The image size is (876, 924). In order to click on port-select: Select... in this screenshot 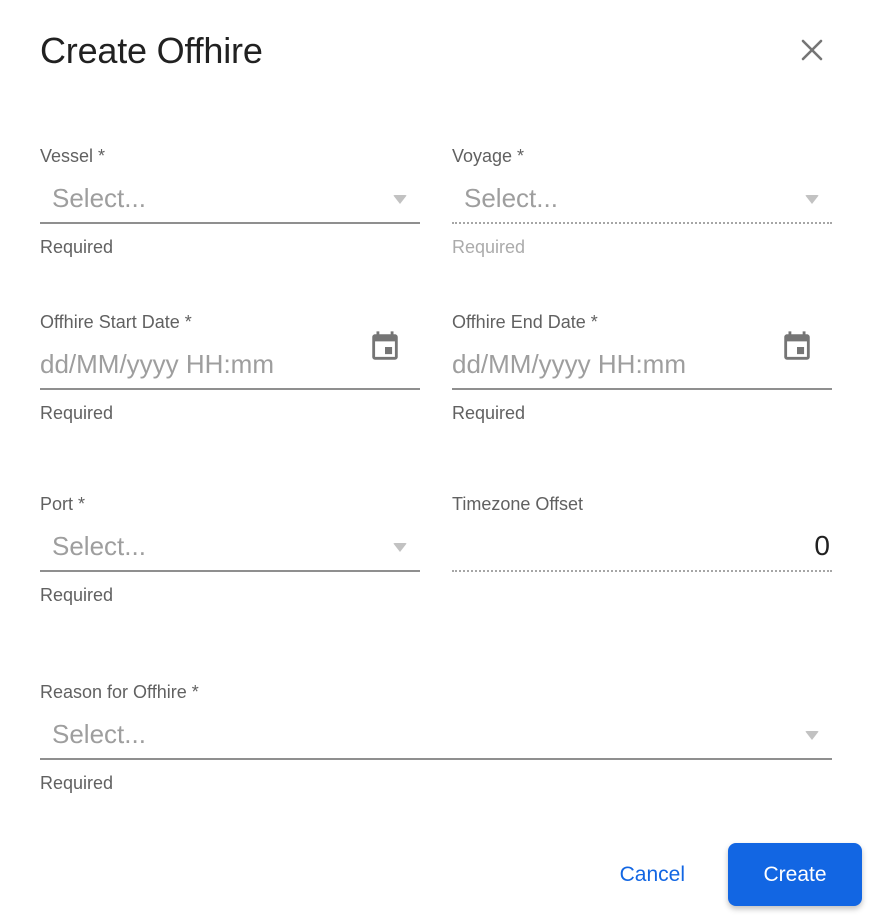, I will do `click(230, 547)`.